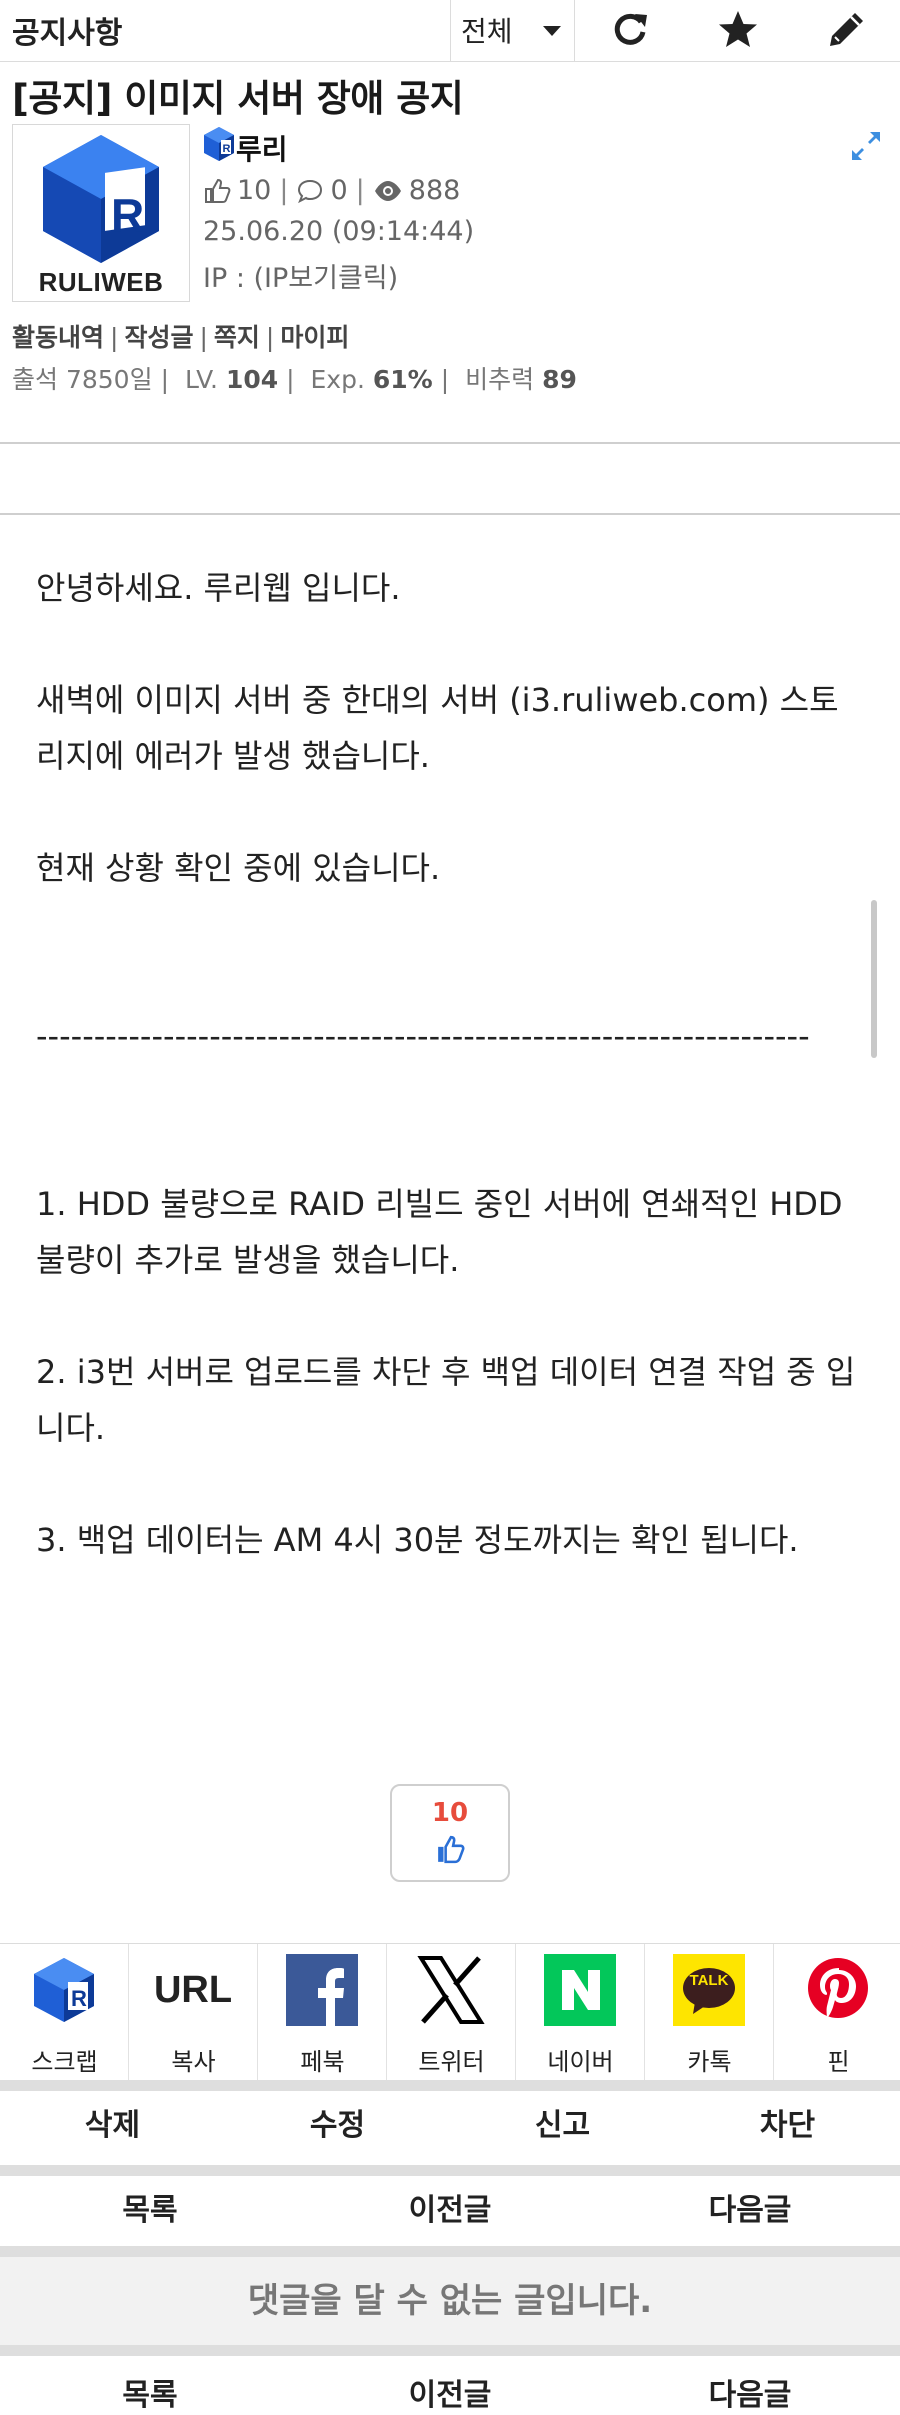 This screenshot has width=900, height=2415. Describe the element at coordinates (252, 379) in the screenshot. I see `level-value: 104` at that location.